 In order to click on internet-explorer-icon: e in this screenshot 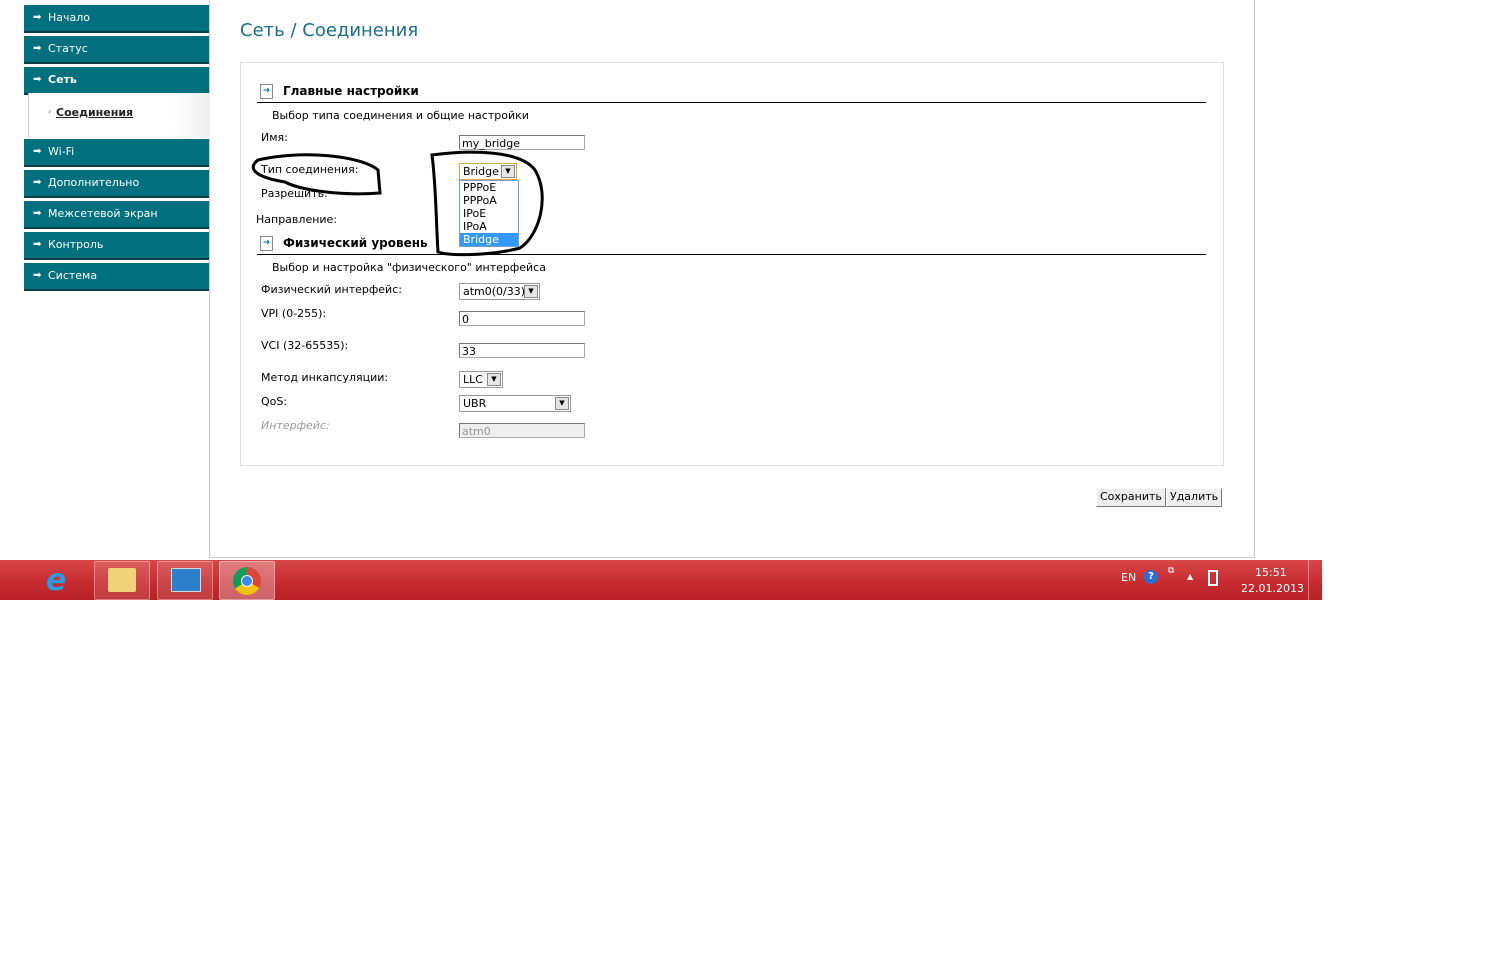, I will do `click(56, 580)`.